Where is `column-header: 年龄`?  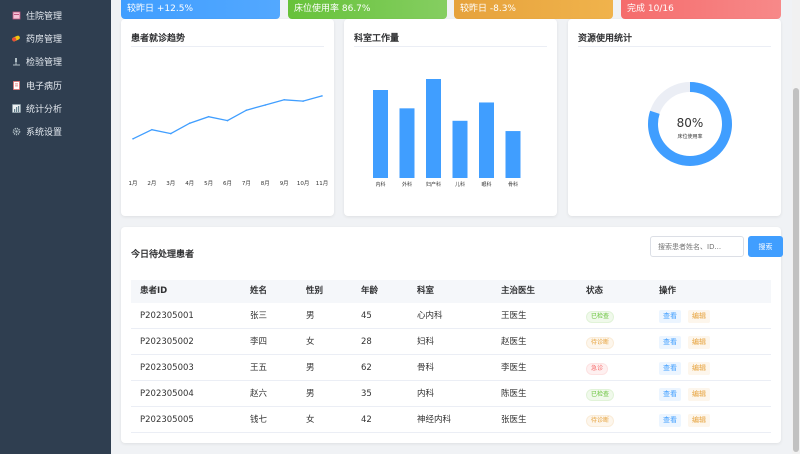 column-header: 年龄 is located at coordinates (370, 291).